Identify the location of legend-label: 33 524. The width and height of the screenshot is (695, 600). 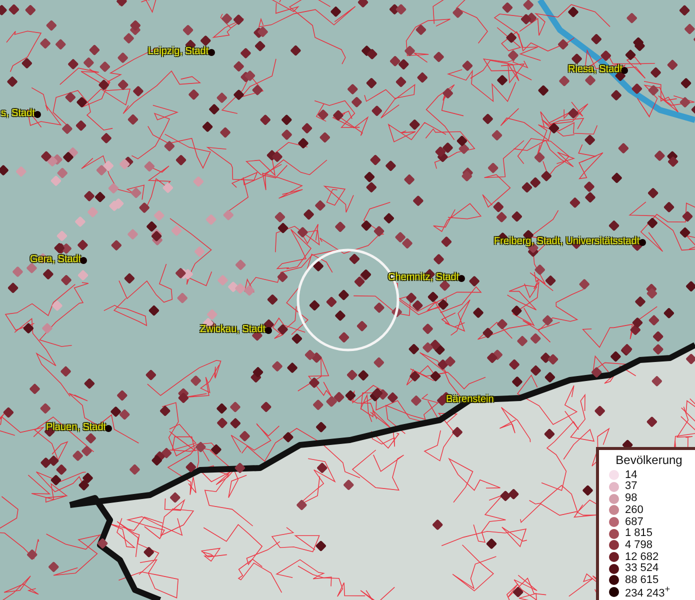
(642, 568).